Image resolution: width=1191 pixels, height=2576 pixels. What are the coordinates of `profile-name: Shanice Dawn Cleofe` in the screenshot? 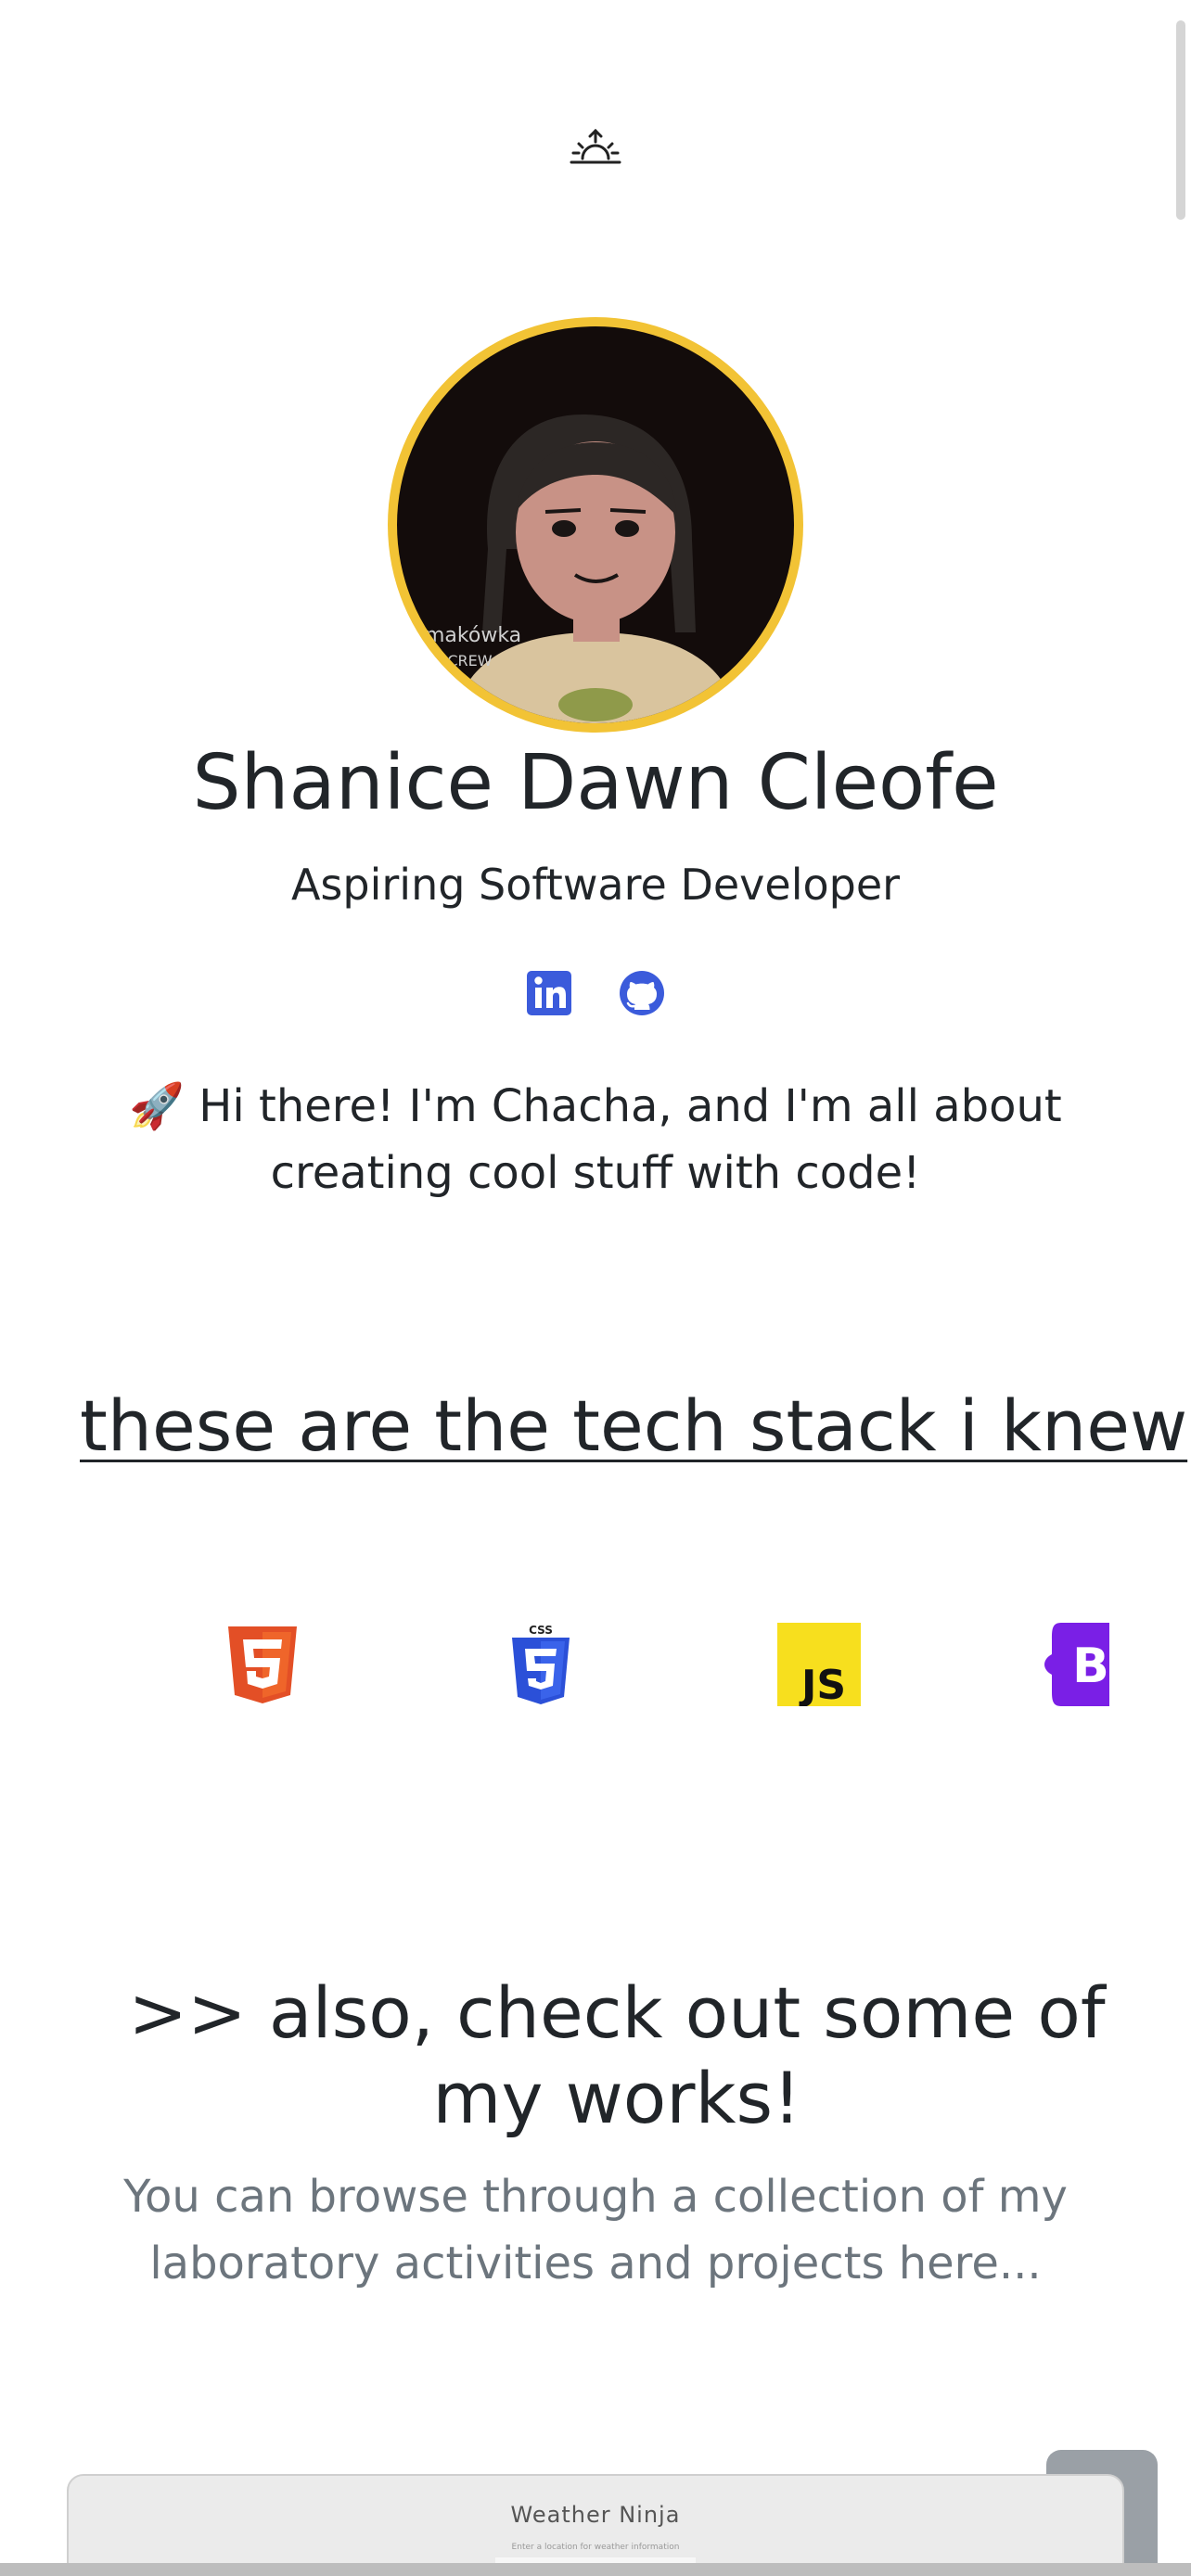 It's located at (595, 783).